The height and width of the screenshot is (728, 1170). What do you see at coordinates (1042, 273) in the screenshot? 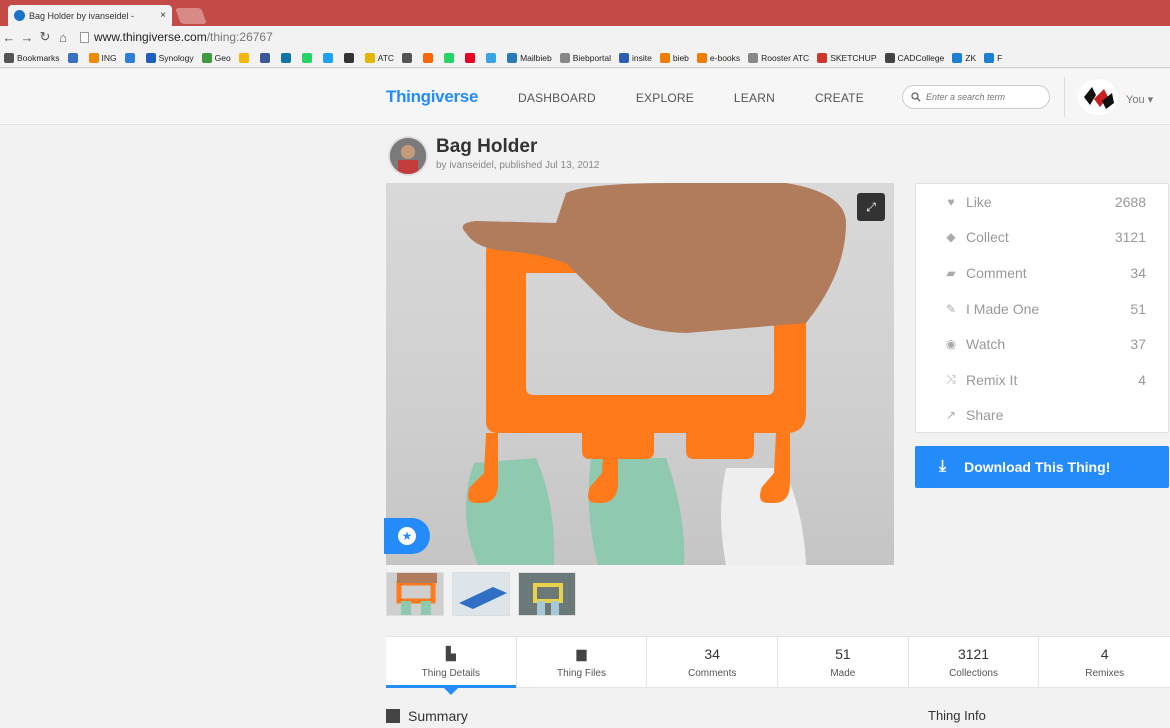
I see `action-comment: ▰ Comment 34` at bounding box center [1042, 273].